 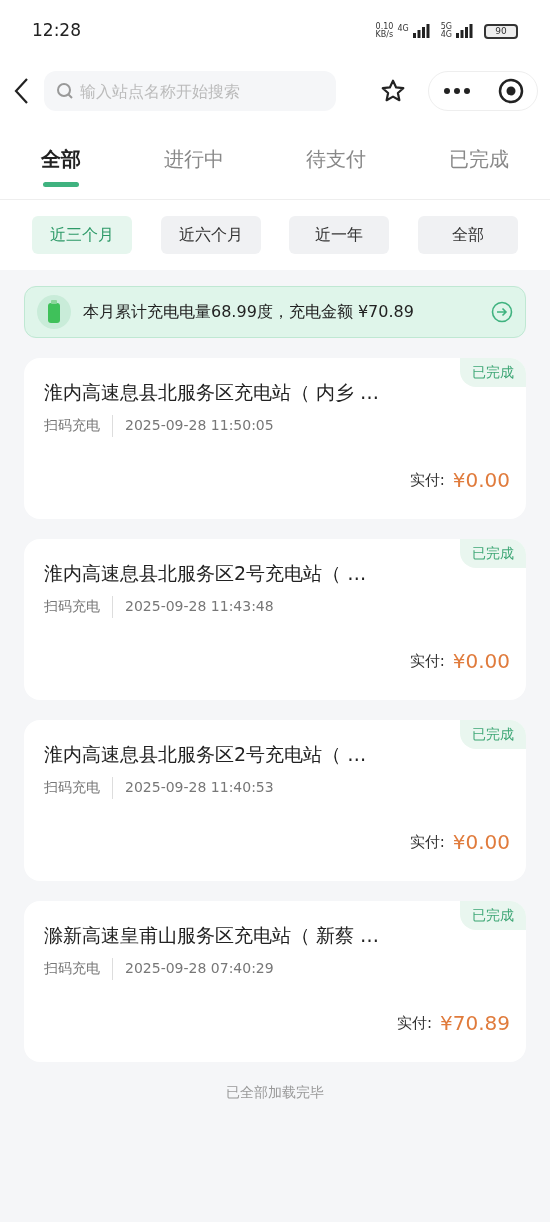 I want to click on search-field: 输入站点名称开始搜索, so click(x=190, y=91).